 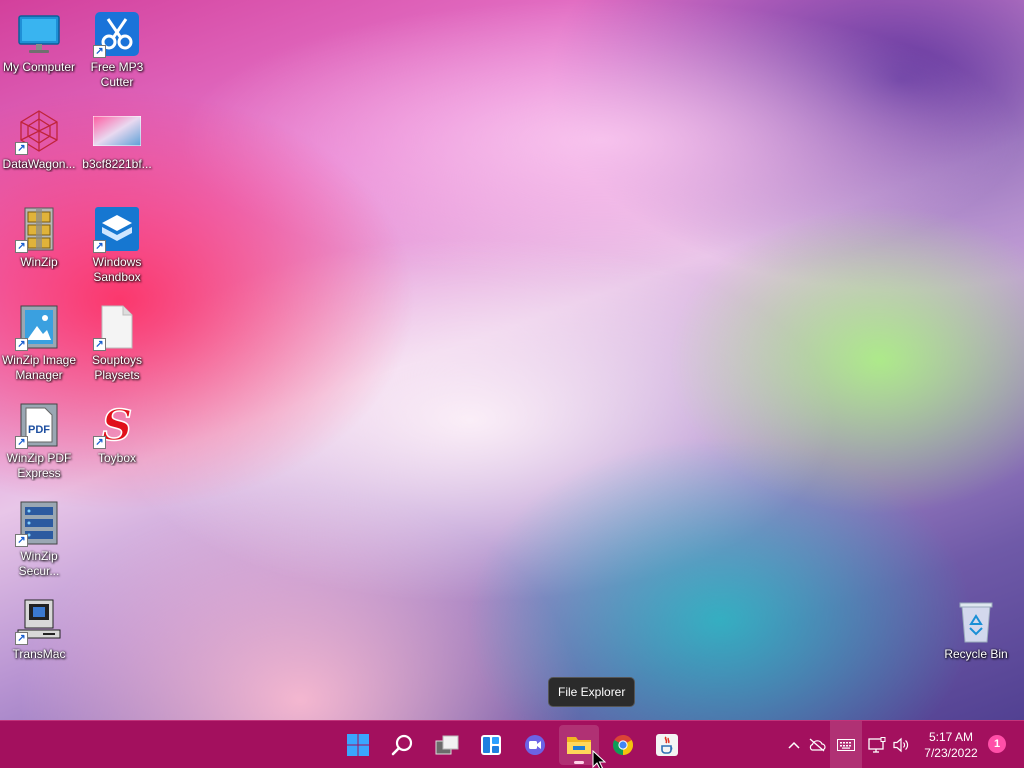 I want to click on search-button, so click(x=403, y=745).